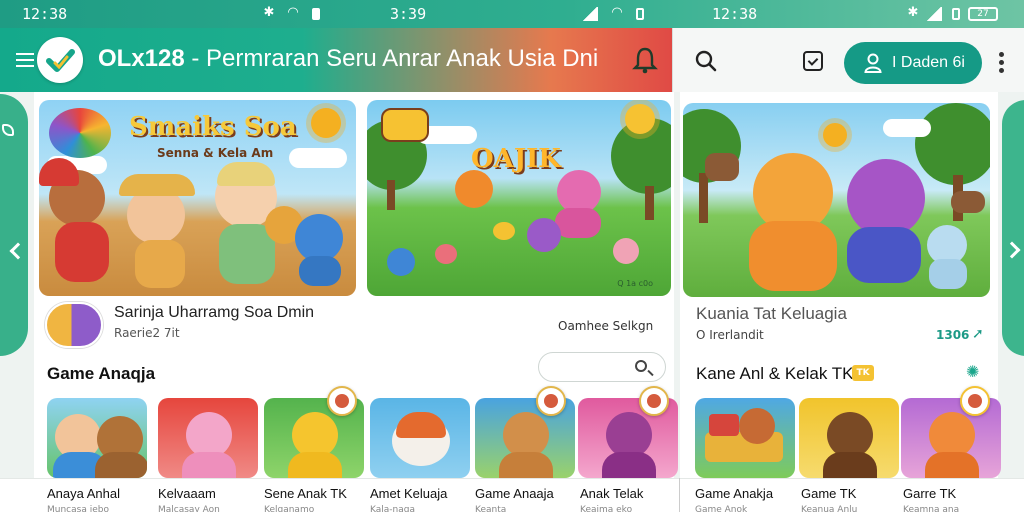 The height and width of the screenshot is (512, 1024). I want to click on tile-sub-6: Keaima eko, so click(606, 508).